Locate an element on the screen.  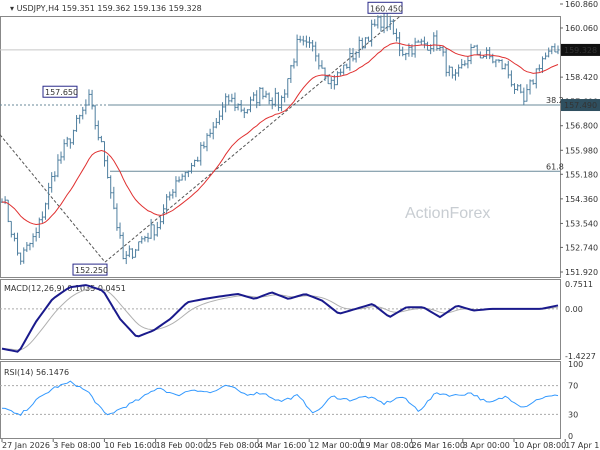
price-annotation: 157.650 is located at coordinates (61, 92).